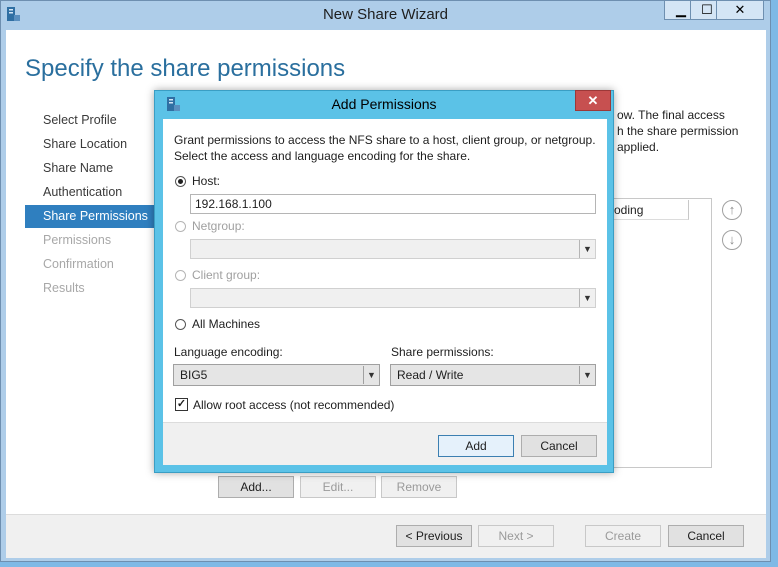  I want to click on client-group-select: ▼, so click(393, 298).